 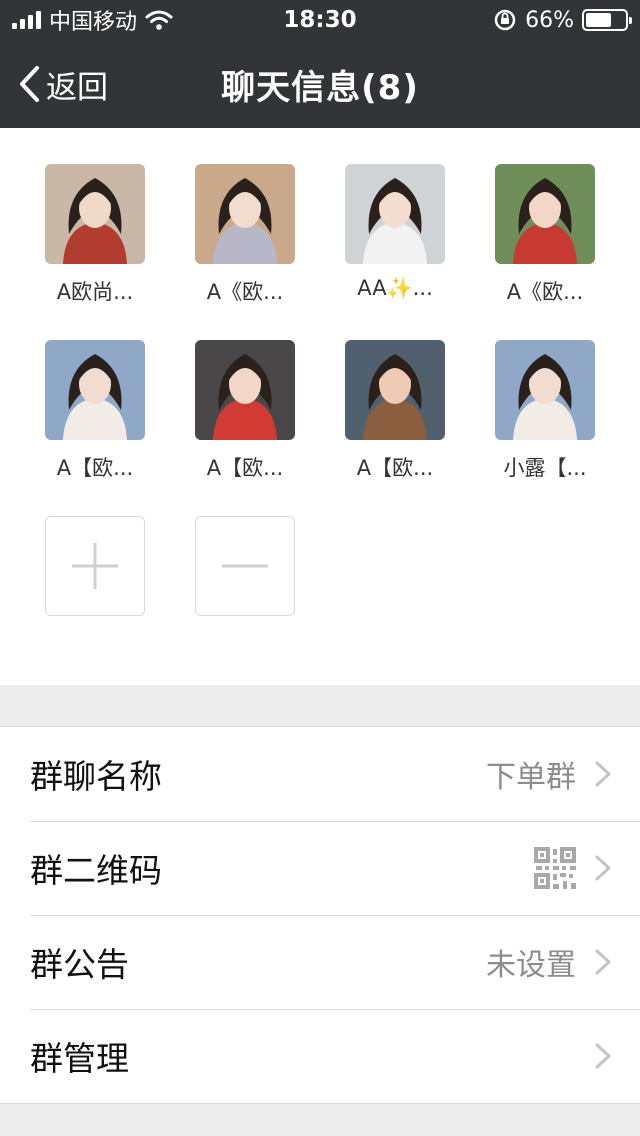 I want to click on row-right: 下单群, so click(x=549, y=774).